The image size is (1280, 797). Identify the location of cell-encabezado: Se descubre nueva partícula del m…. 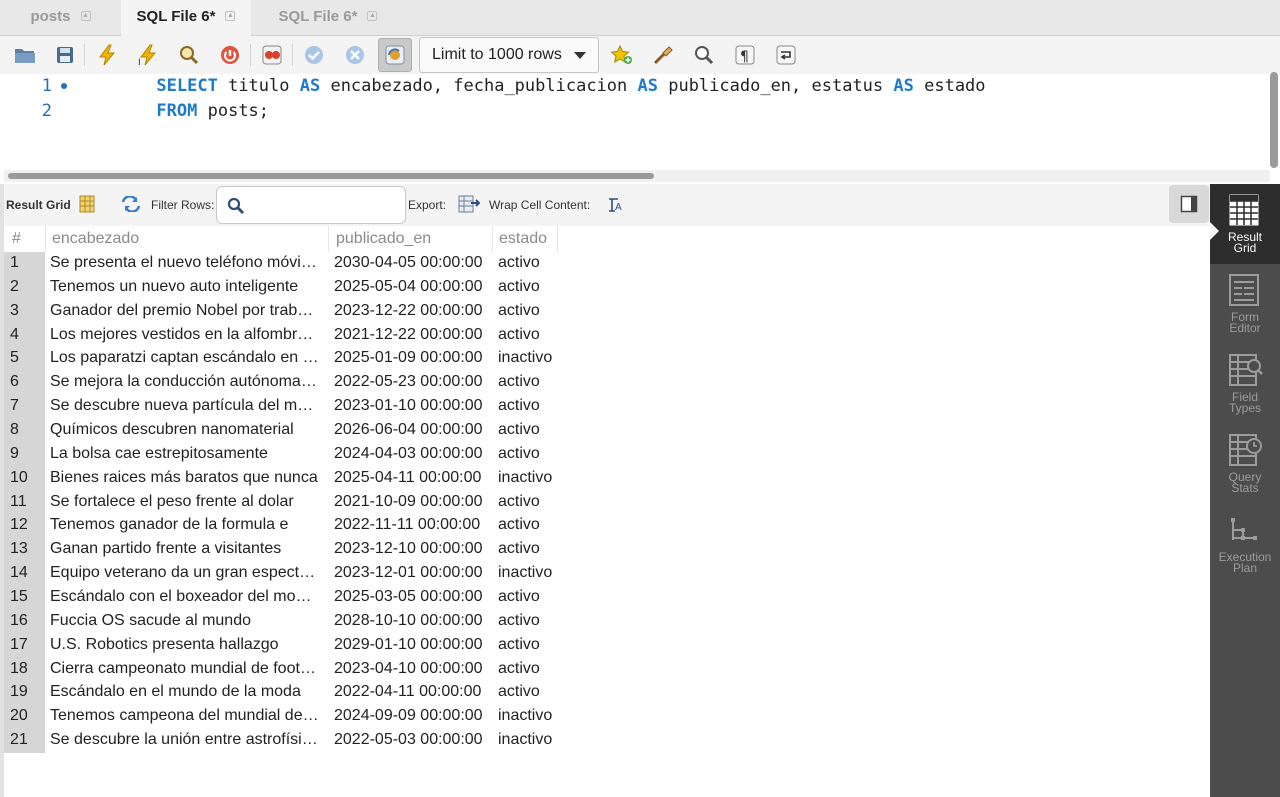
(188, 406).